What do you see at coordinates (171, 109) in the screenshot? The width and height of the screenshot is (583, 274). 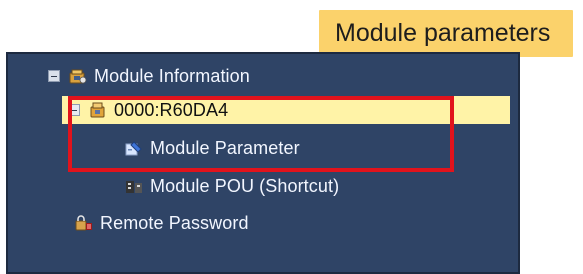 I see `tree-label-r60da4: 0000:R60DA4` at bounding box center [171, 109].